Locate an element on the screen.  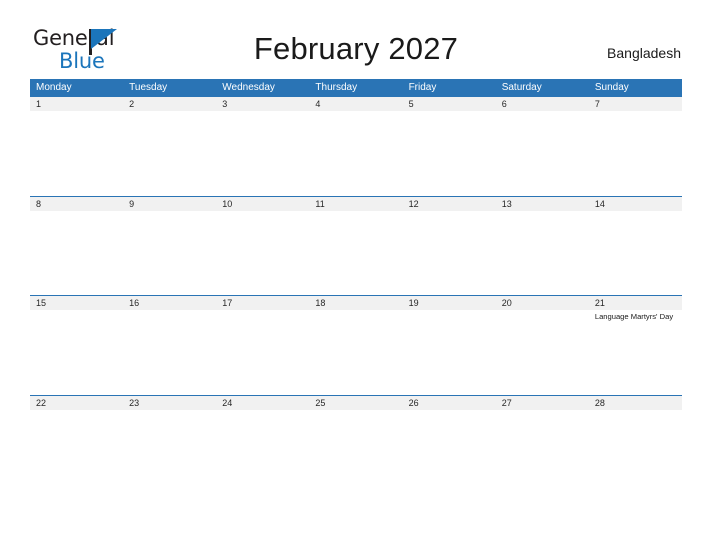
country-label: Bangladesh is located at coordinates (644, 53).